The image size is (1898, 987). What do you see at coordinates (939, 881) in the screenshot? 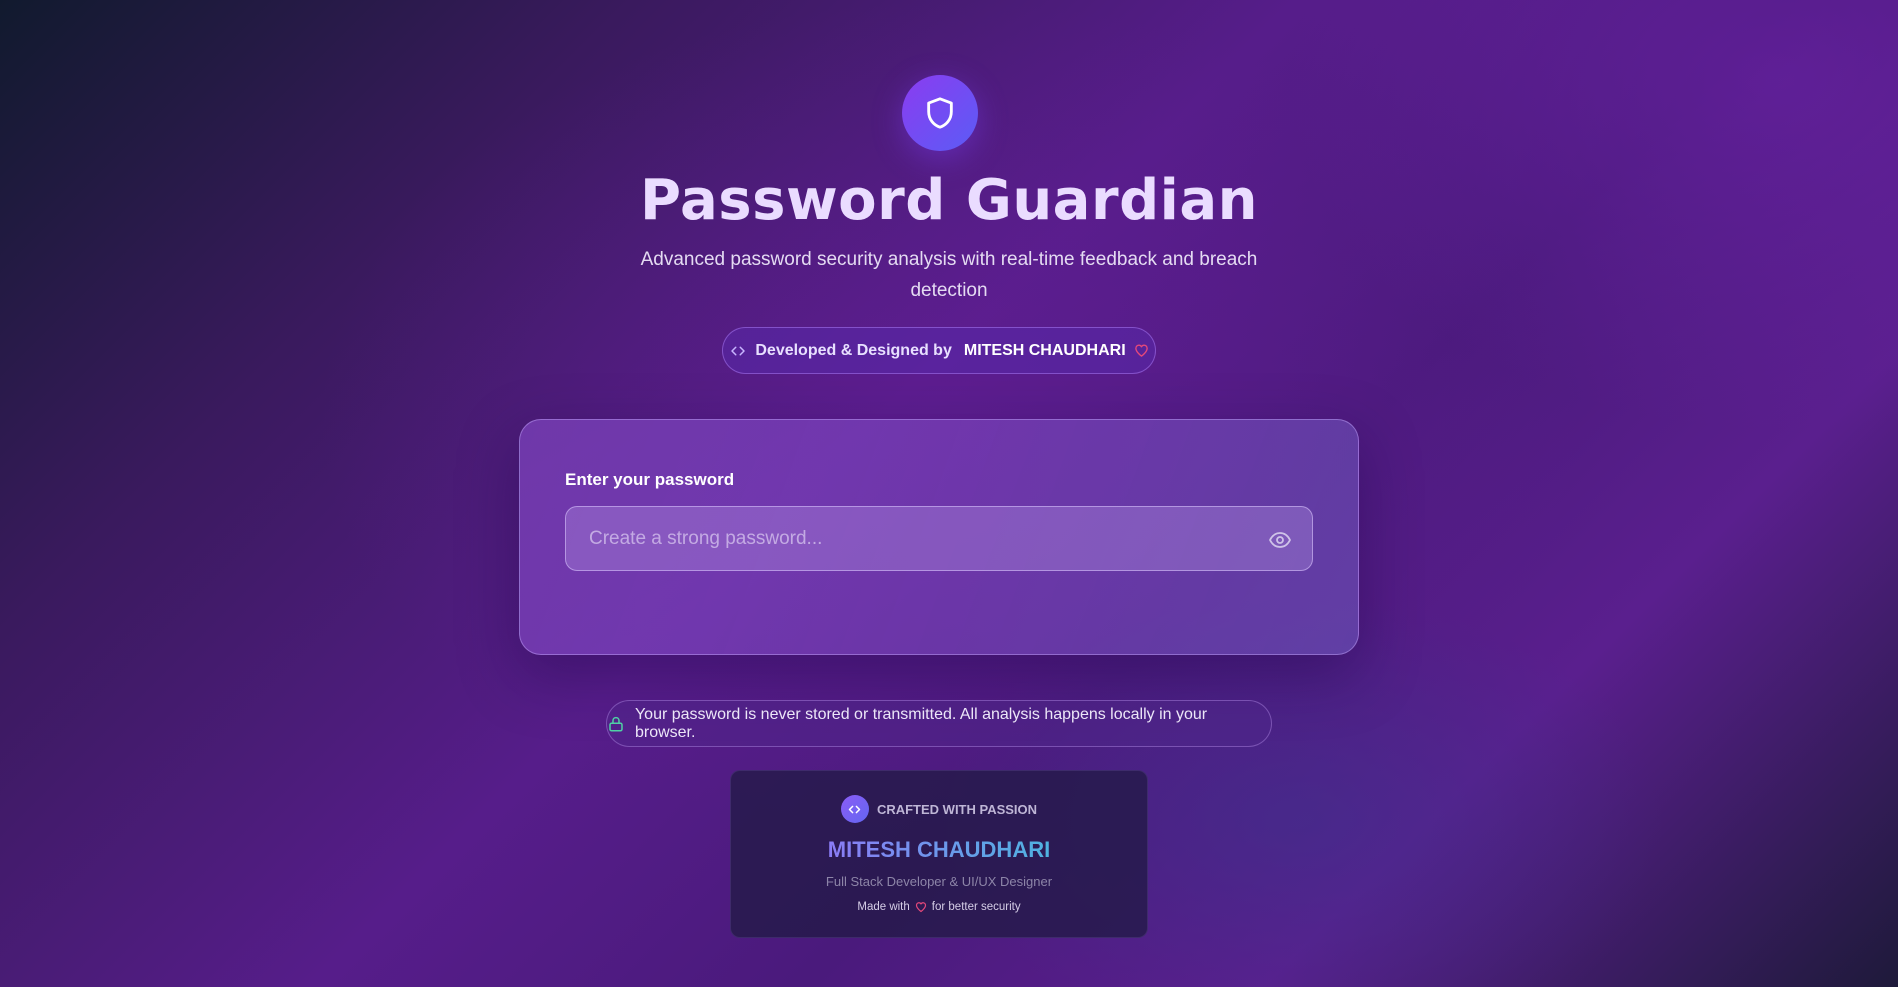
I see `footer-role: Full Stack Developer & UI/UX Designer` at bounding box center [939, 881].